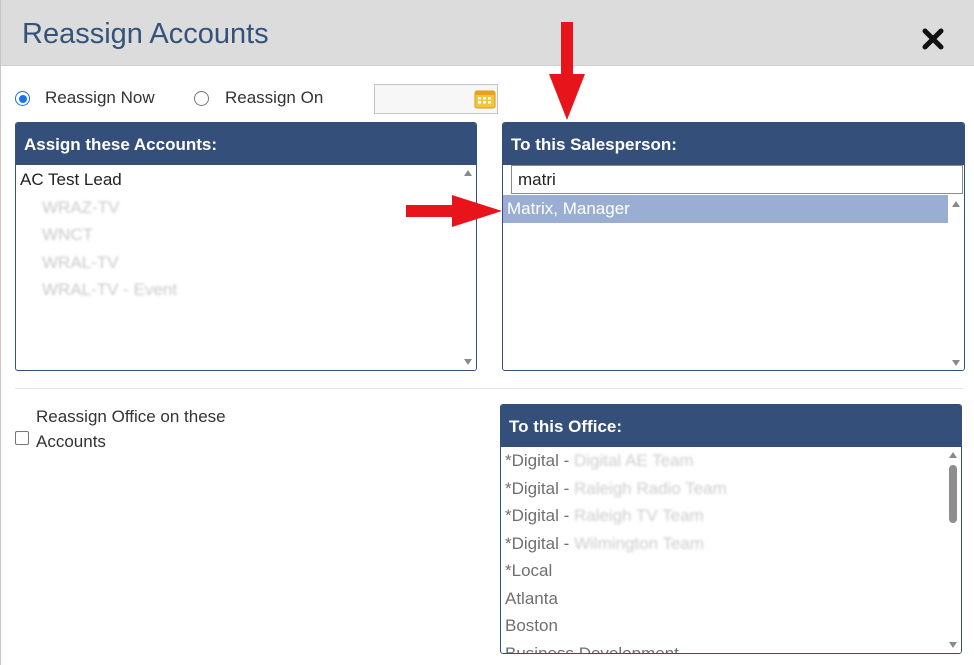  I want to click on office-item-prefix: Atlanta, so click(531, 598).